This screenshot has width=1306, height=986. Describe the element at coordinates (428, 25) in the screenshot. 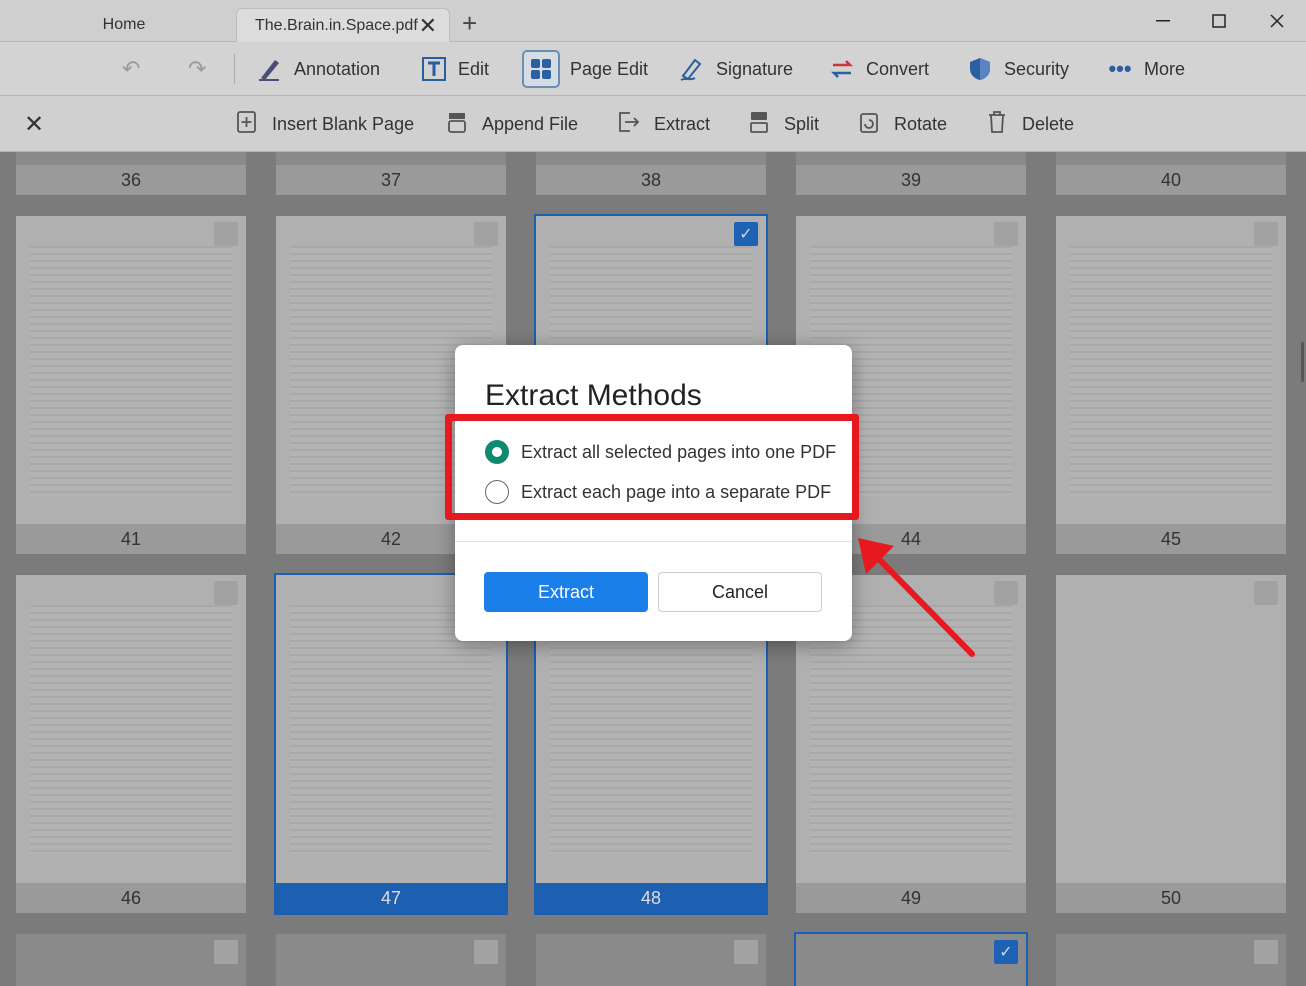

I see `tab-close-icon: ✕` at that location.